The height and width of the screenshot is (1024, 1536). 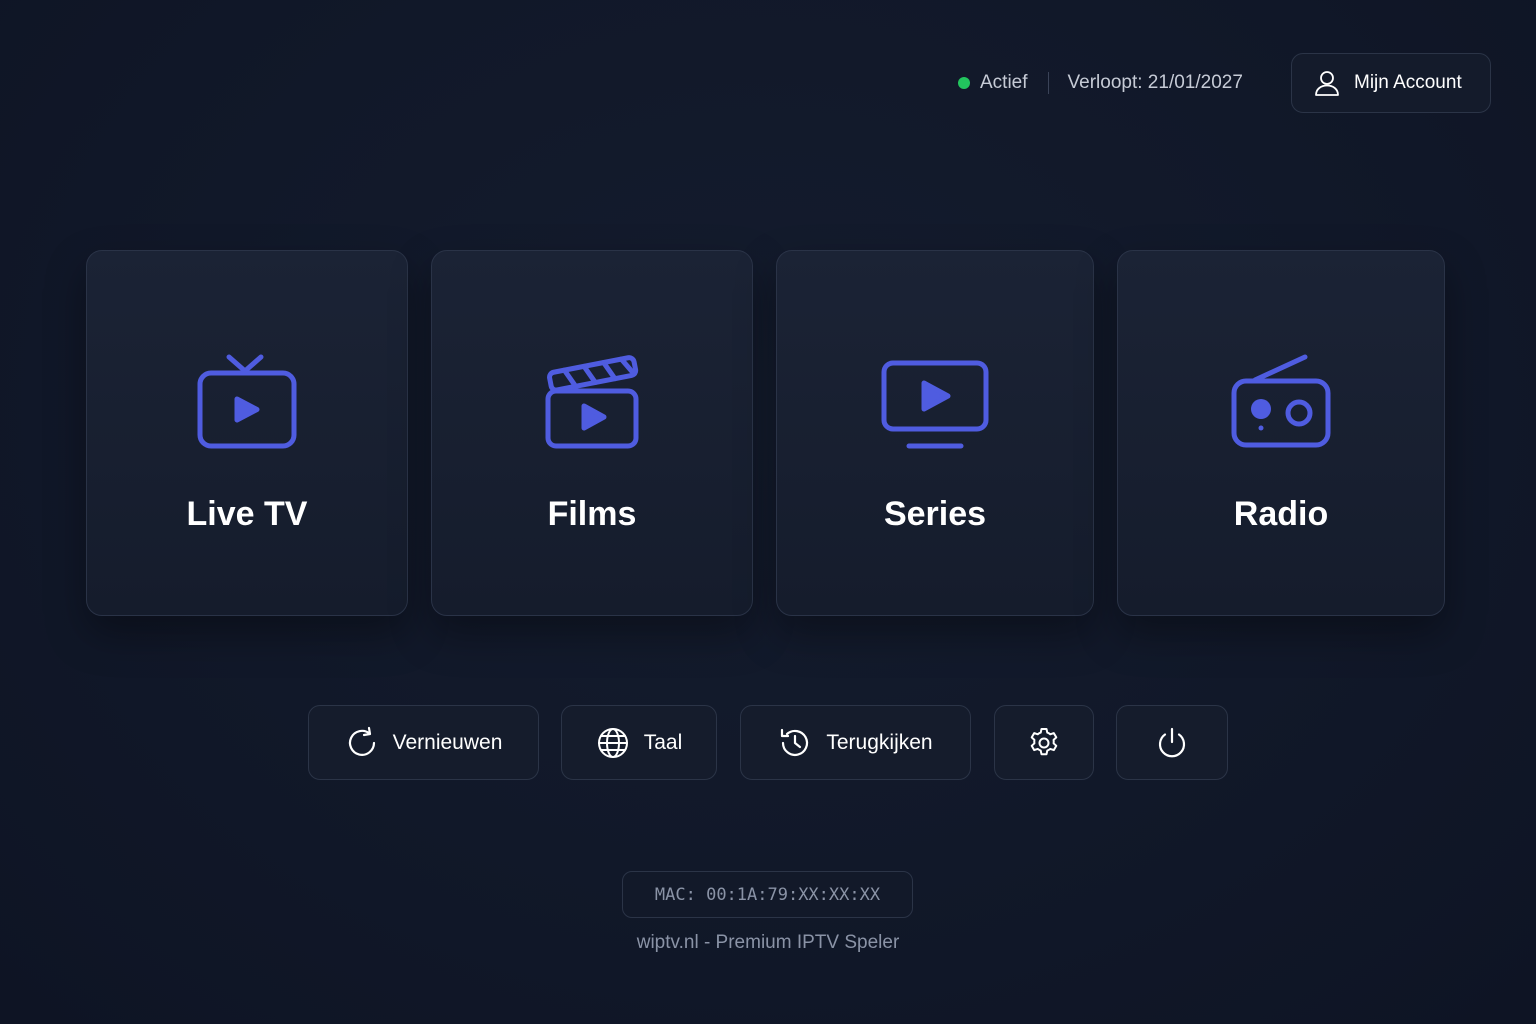 I want to click on power-icon, so click(x=1172, y=742).